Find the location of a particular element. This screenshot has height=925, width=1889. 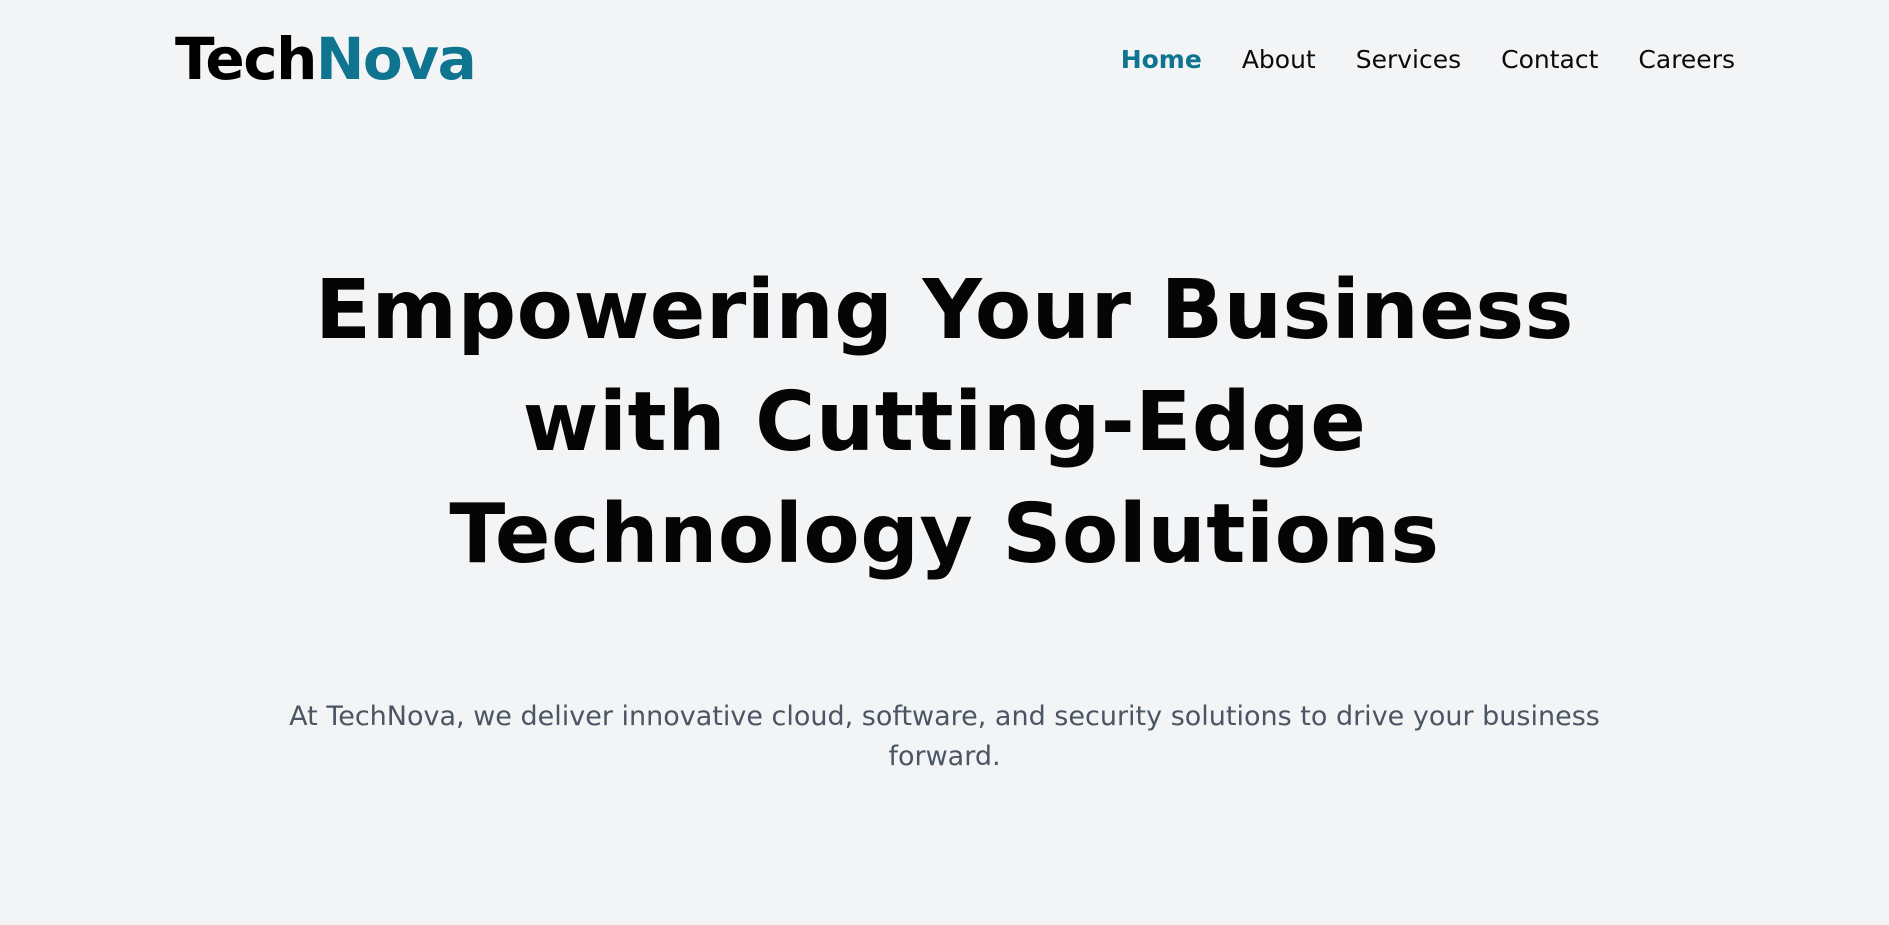

nav-link-home: Home is located at coordinates (1161, 60).